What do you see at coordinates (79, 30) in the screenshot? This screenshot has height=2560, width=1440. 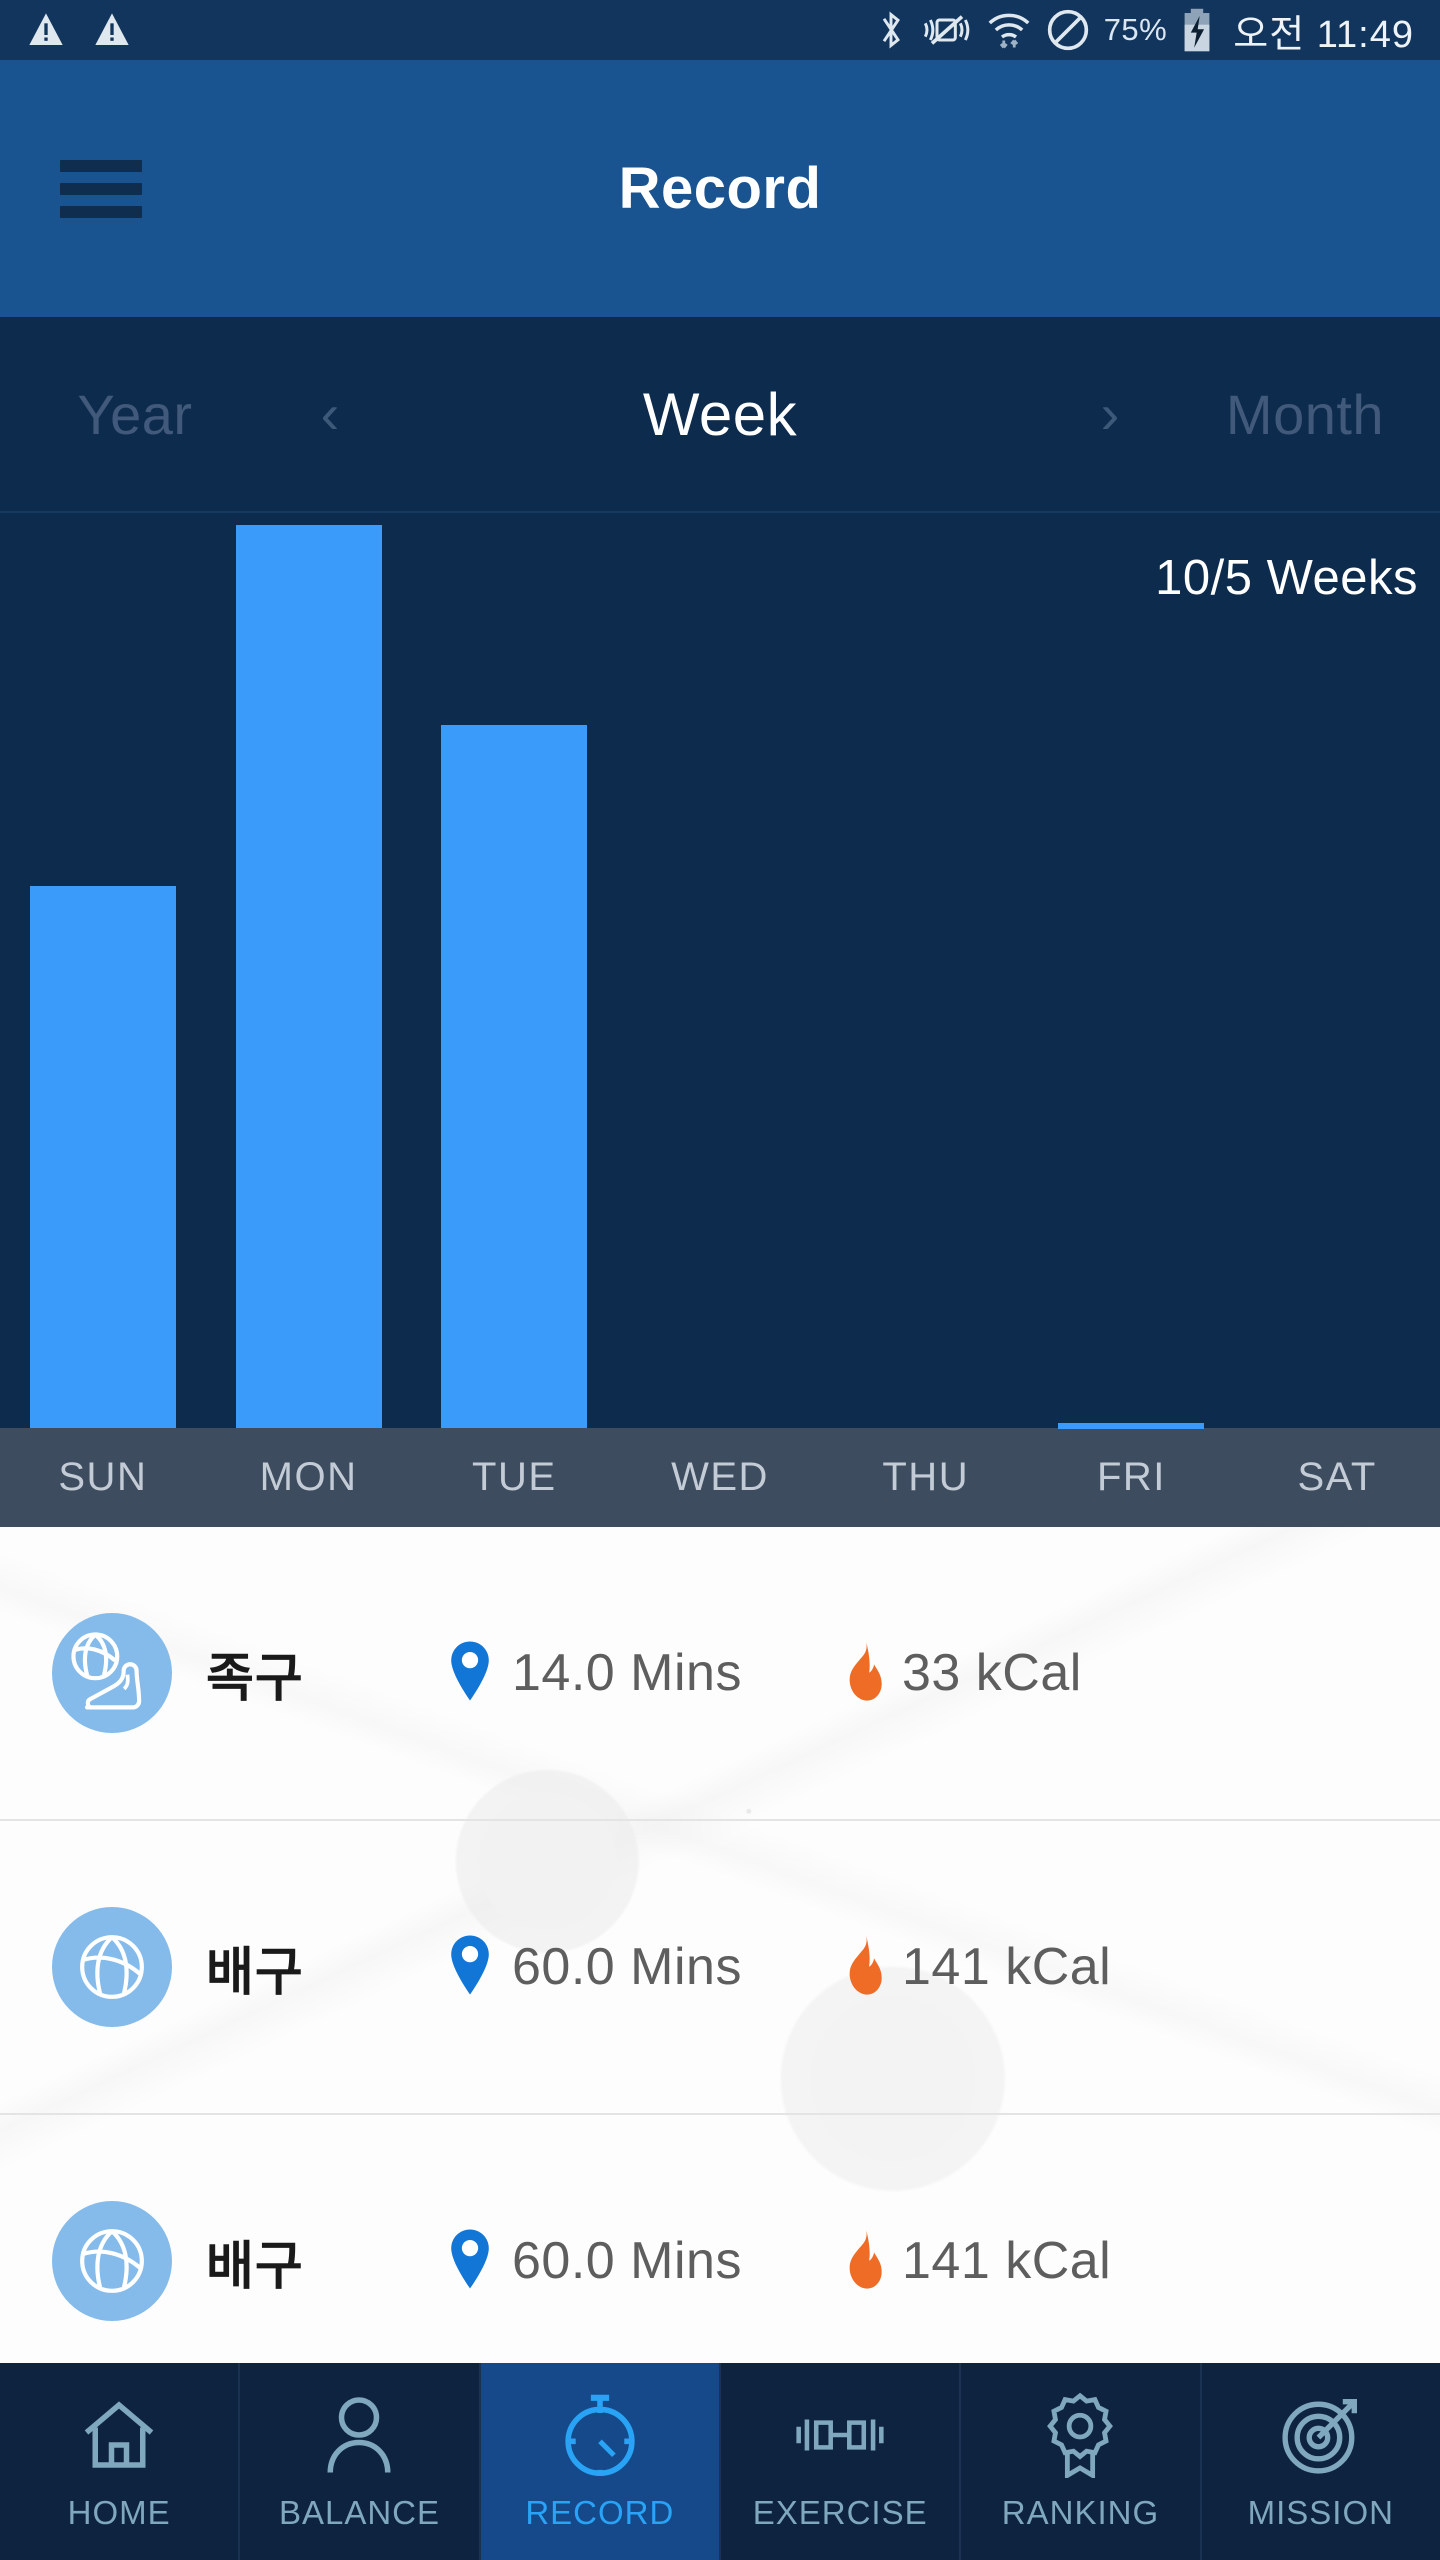 I see `status-bar-left` at bounding box center [79, 30].